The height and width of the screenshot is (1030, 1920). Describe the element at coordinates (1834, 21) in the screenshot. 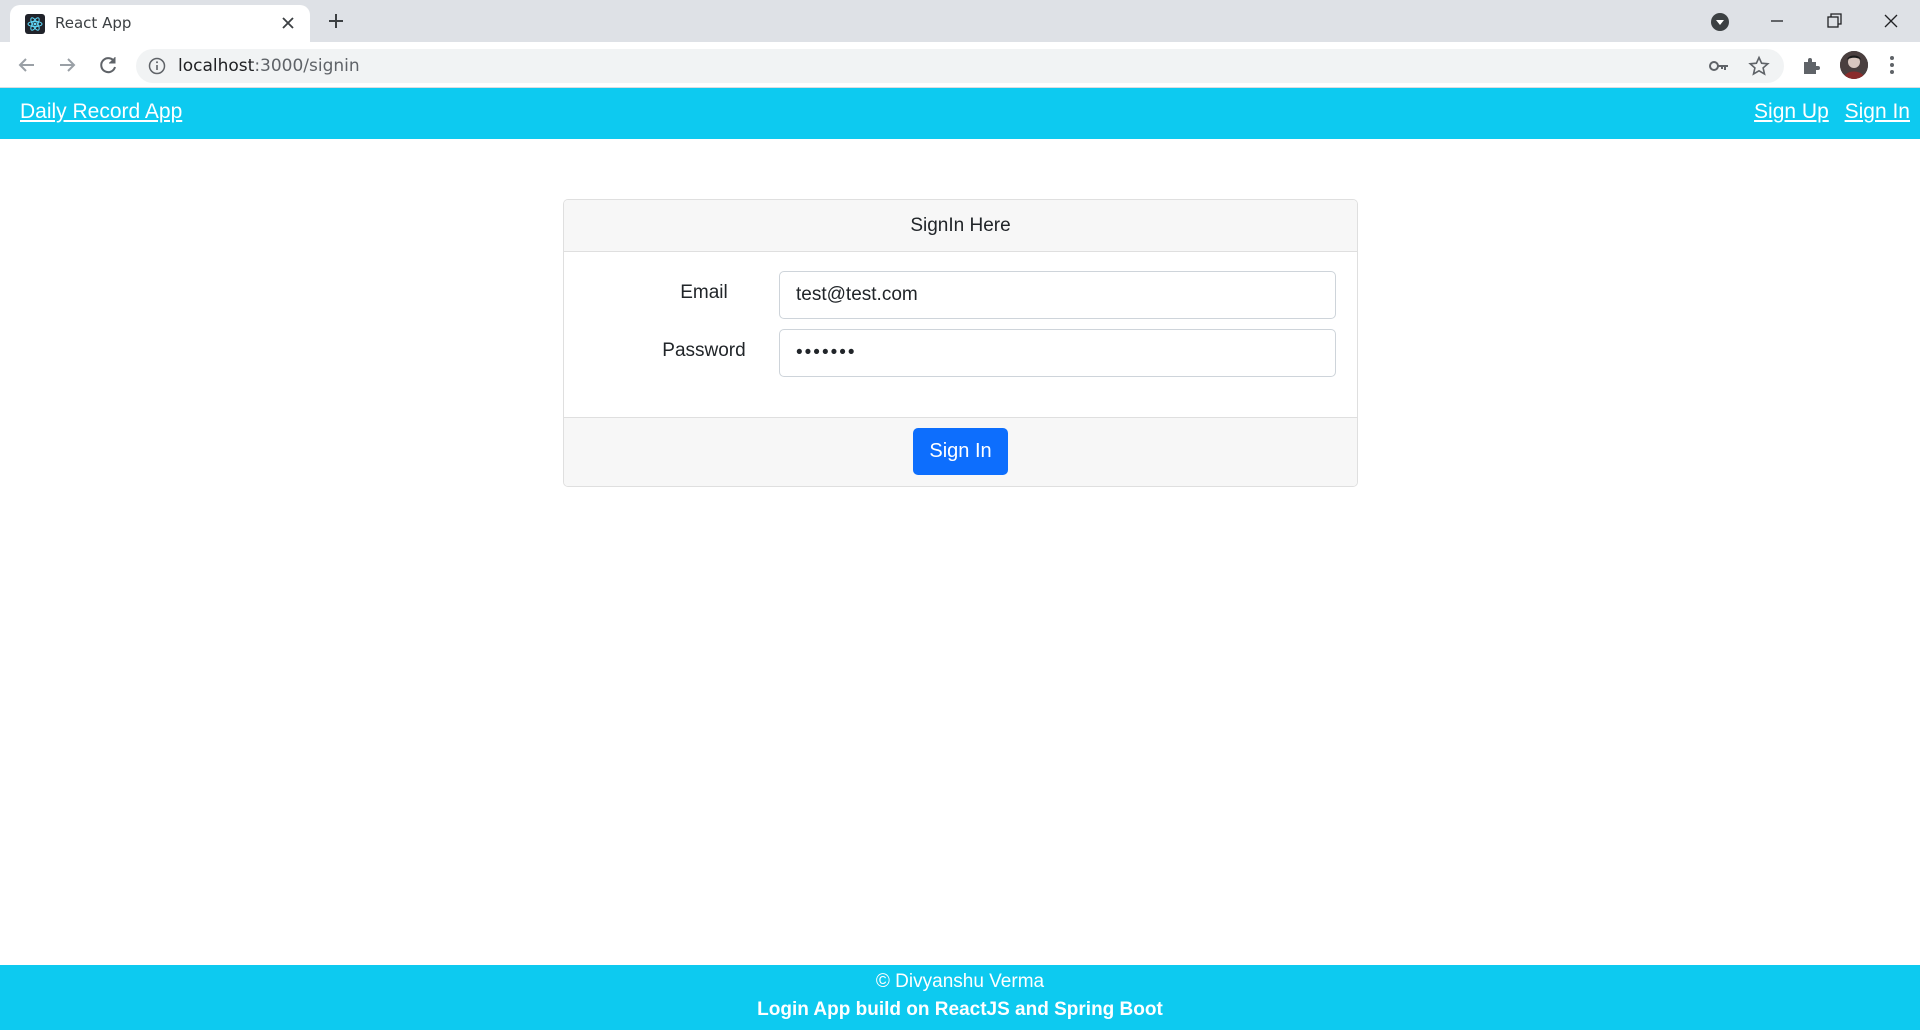

I see `restore-icon` at that location.